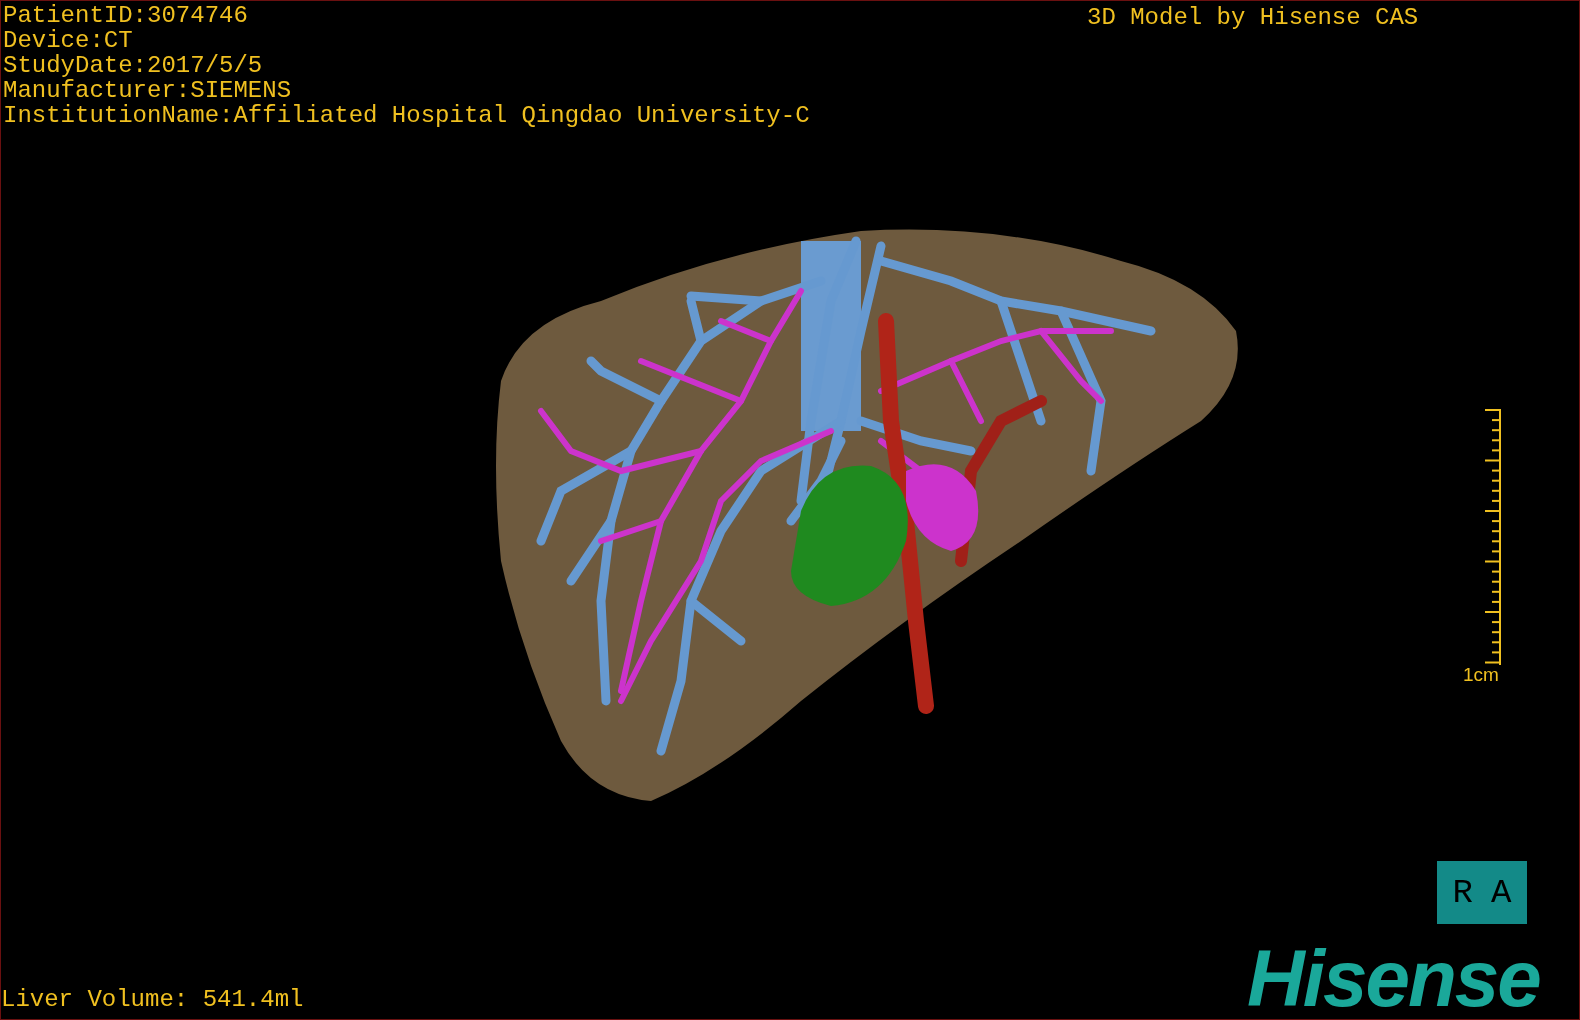 Image resolution: width=1580 pixels, height=1020 pixels. Describe the element at coordinates (1501, 892) in the screenshot. I see `orientation-letter: A` at that location.